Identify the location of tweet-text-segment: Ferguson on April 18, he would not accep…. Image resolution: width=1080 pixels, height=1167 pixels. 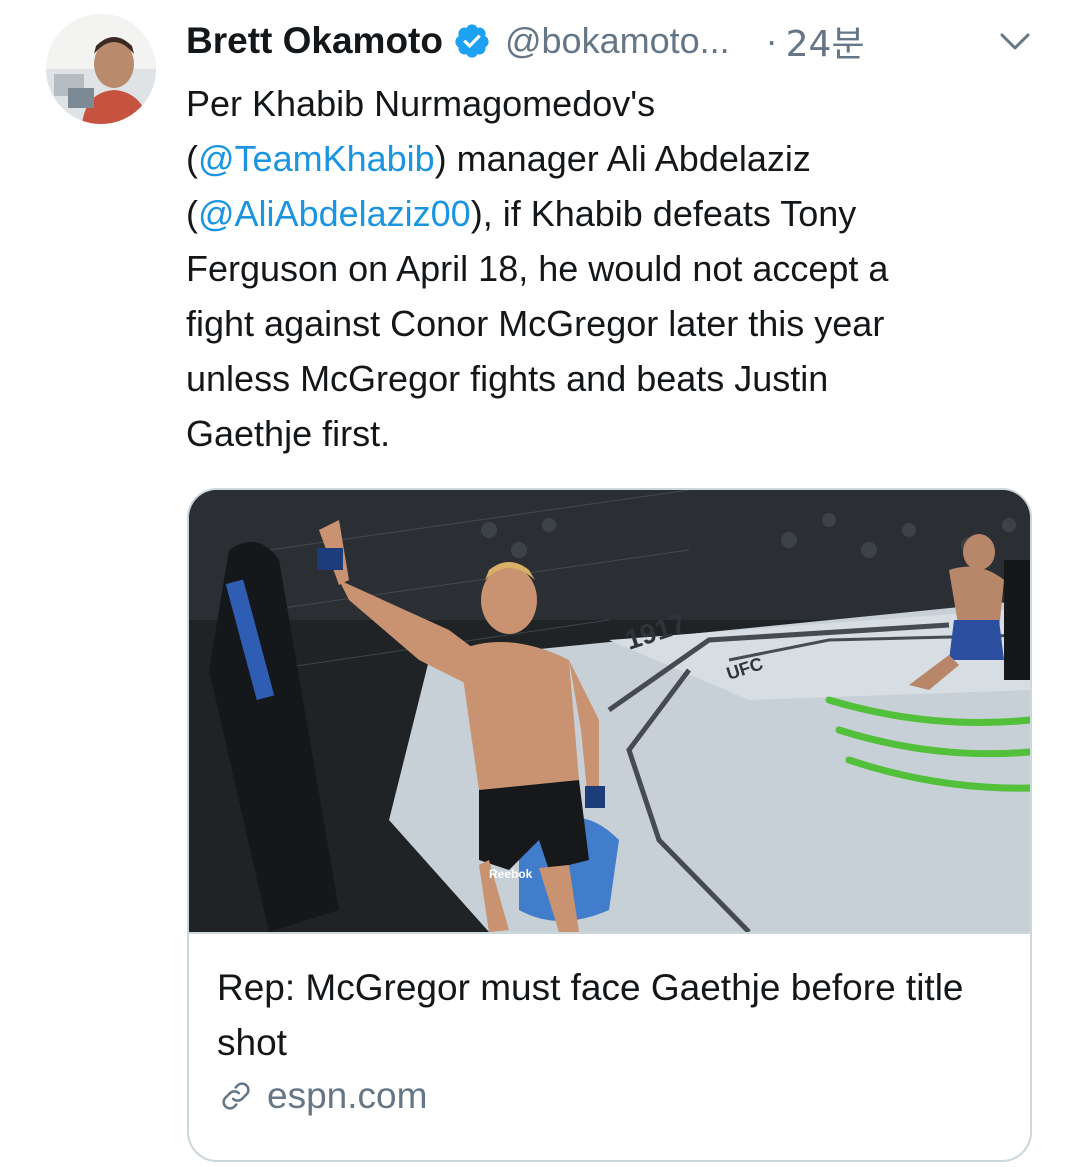
(537, 268).